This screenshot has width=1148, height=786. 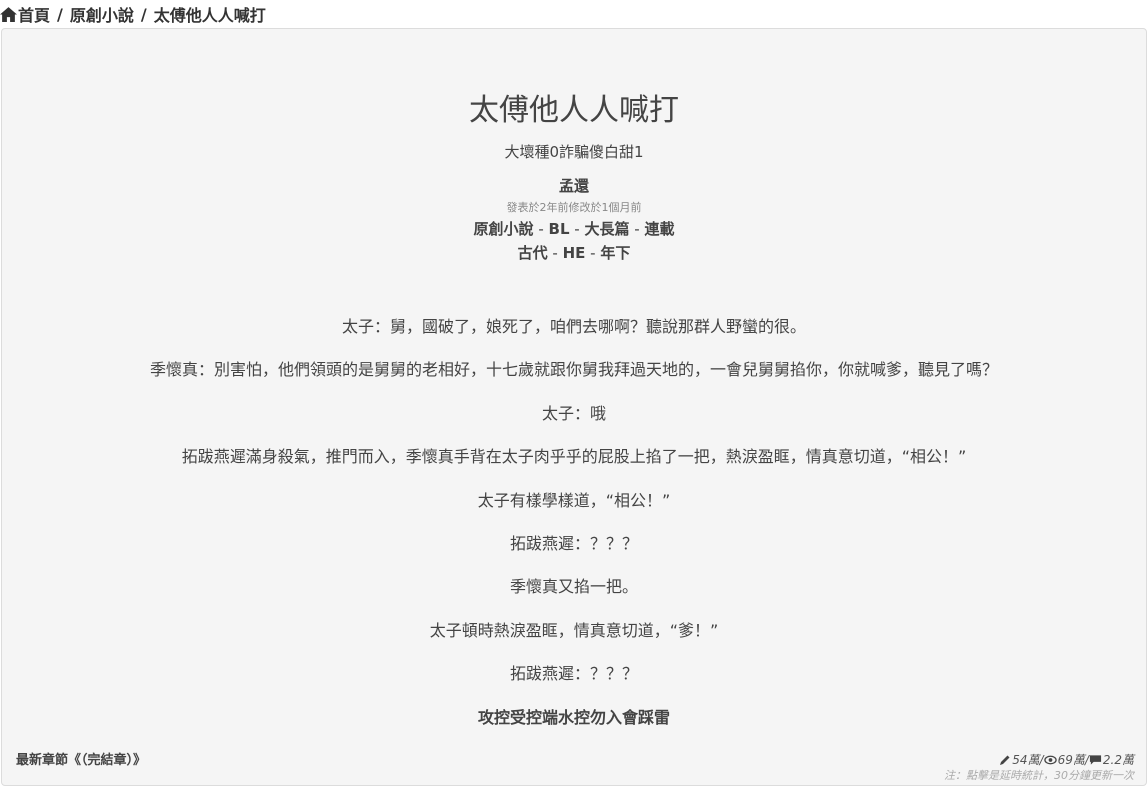 What do you see at coordinates (8, 14) in the screenshot?
I see `home-icon` at bounding box center [8, 14].